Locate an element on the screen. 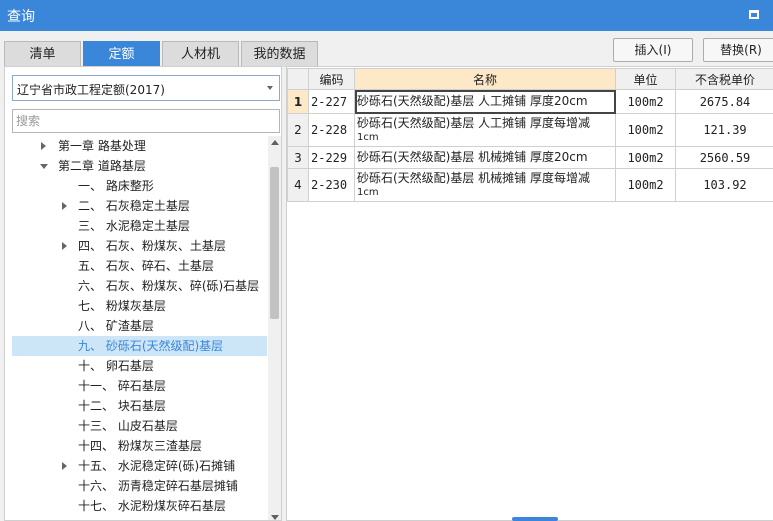 The width and height of the screenshot is (773, 521). scrollbar-thumb is located at coordinates (274, 243).